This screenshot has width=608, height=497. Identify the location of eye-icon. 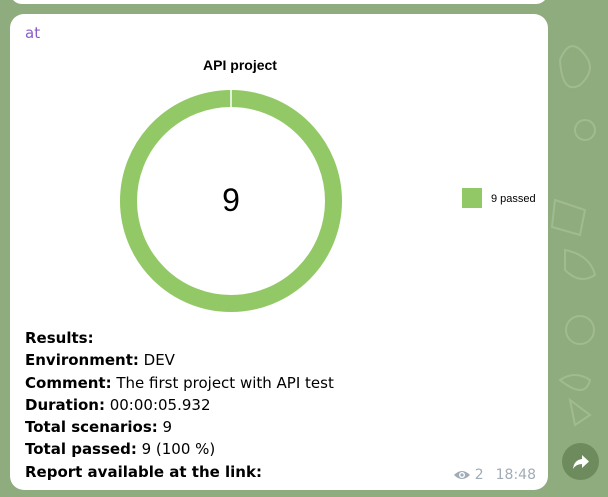
(461, 475).